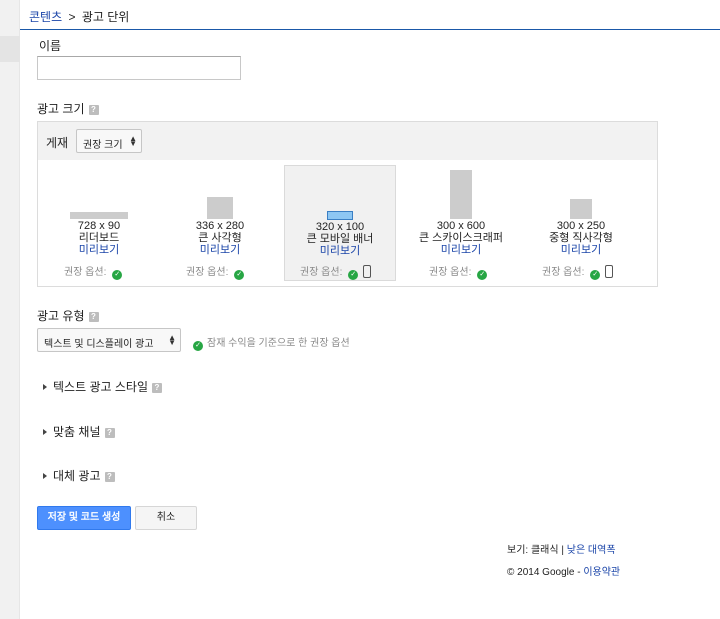 This screenshot has height=619, width=720. What do you see at coordinates (278, 343) in the screenshot?
I see `ad-type-note: 잠재 수익을 기준으로 한 권장 옵션` at bounding box center [278, 343].